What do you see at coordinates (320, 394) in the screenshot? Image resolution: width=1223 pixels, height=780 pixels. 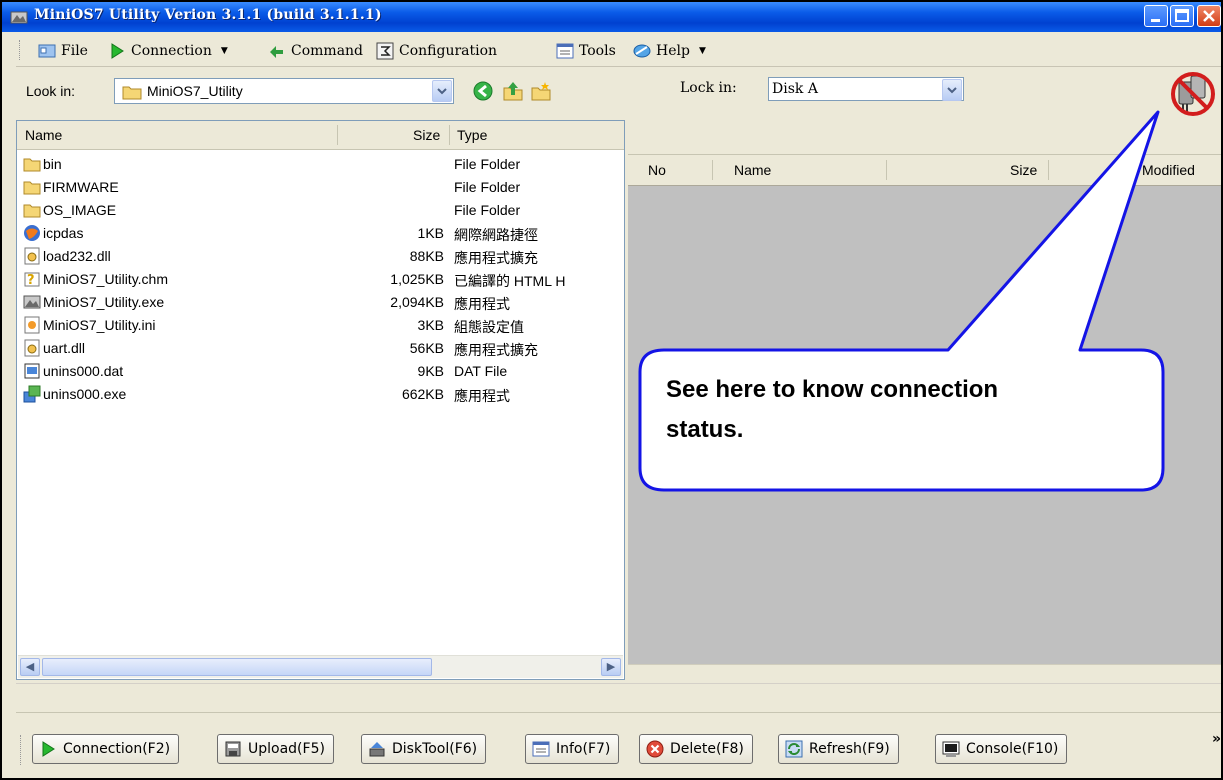 I see `file-row: unins000.exe 662KB 應用程式` at bounding box center [320, 394].